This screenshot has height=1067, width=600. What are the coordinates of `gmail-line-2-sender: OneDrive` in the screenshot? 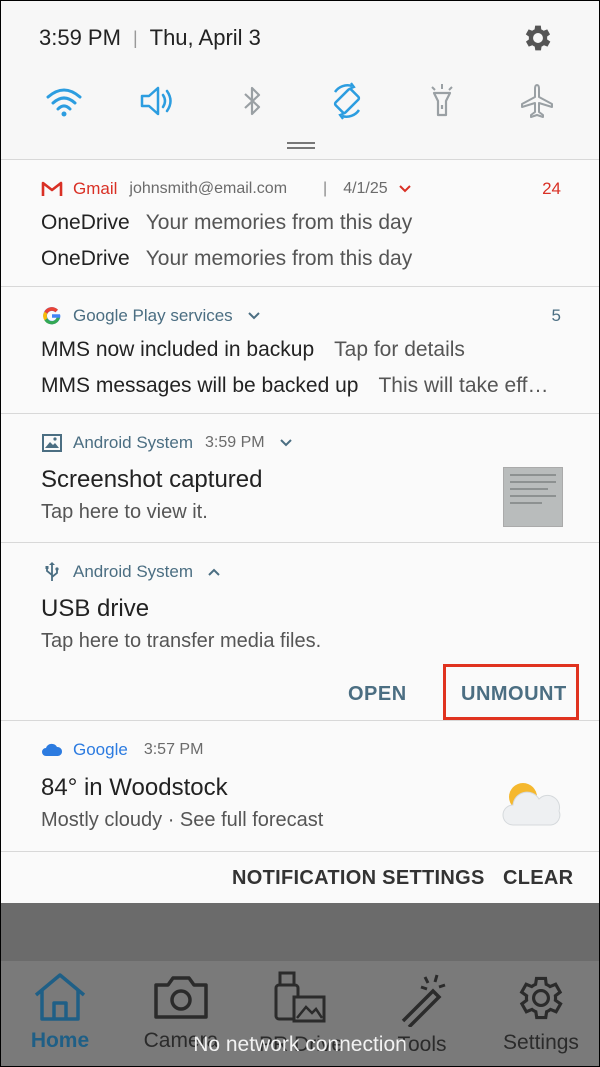 It's located at (85, 258).